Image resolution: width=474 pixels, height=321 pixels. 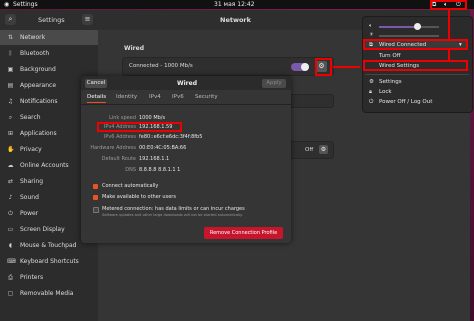 What do you see at coordinates (49, 53) in the screenshot?
I see `sidebar-item-bluetooth: ᛒ Bluetooth` at bounding box center [49, 53].